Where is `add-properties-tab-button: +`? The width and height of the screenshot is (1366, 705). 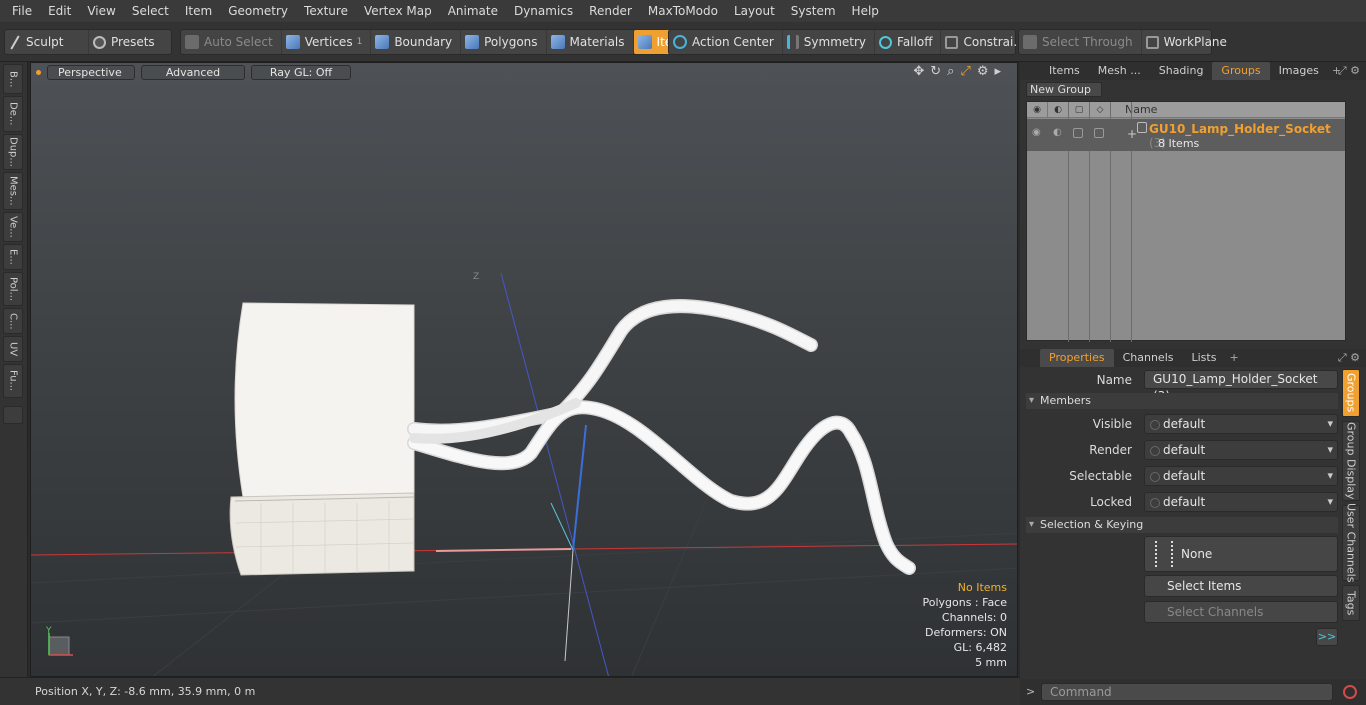
add-properties-tab-button: + is located at coordinates (1233, 358).